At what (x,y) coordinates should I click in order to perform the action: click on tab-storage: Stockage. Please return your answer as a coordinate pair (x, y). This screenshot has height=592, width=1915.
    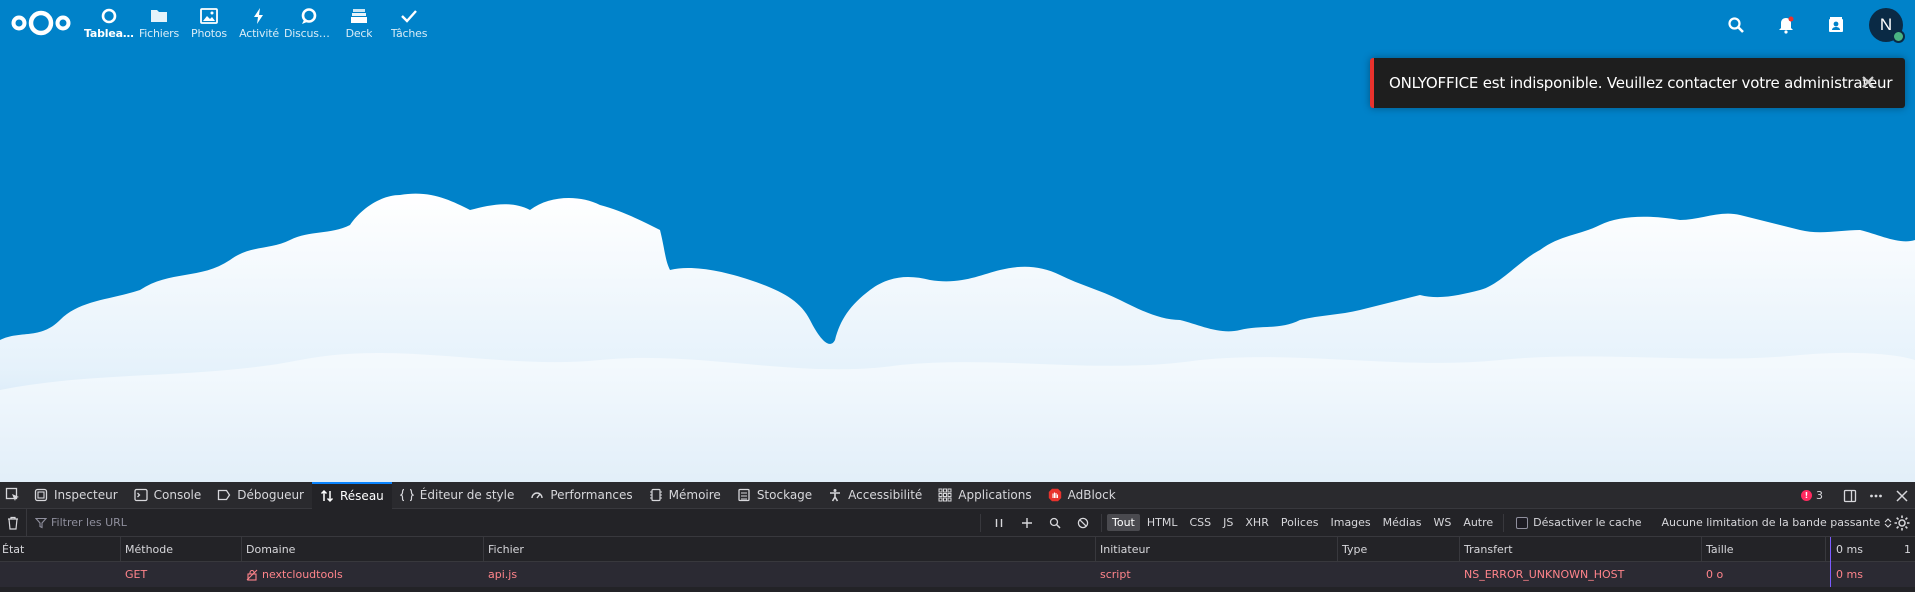
    Looking at the image, I should click on (774, 495).